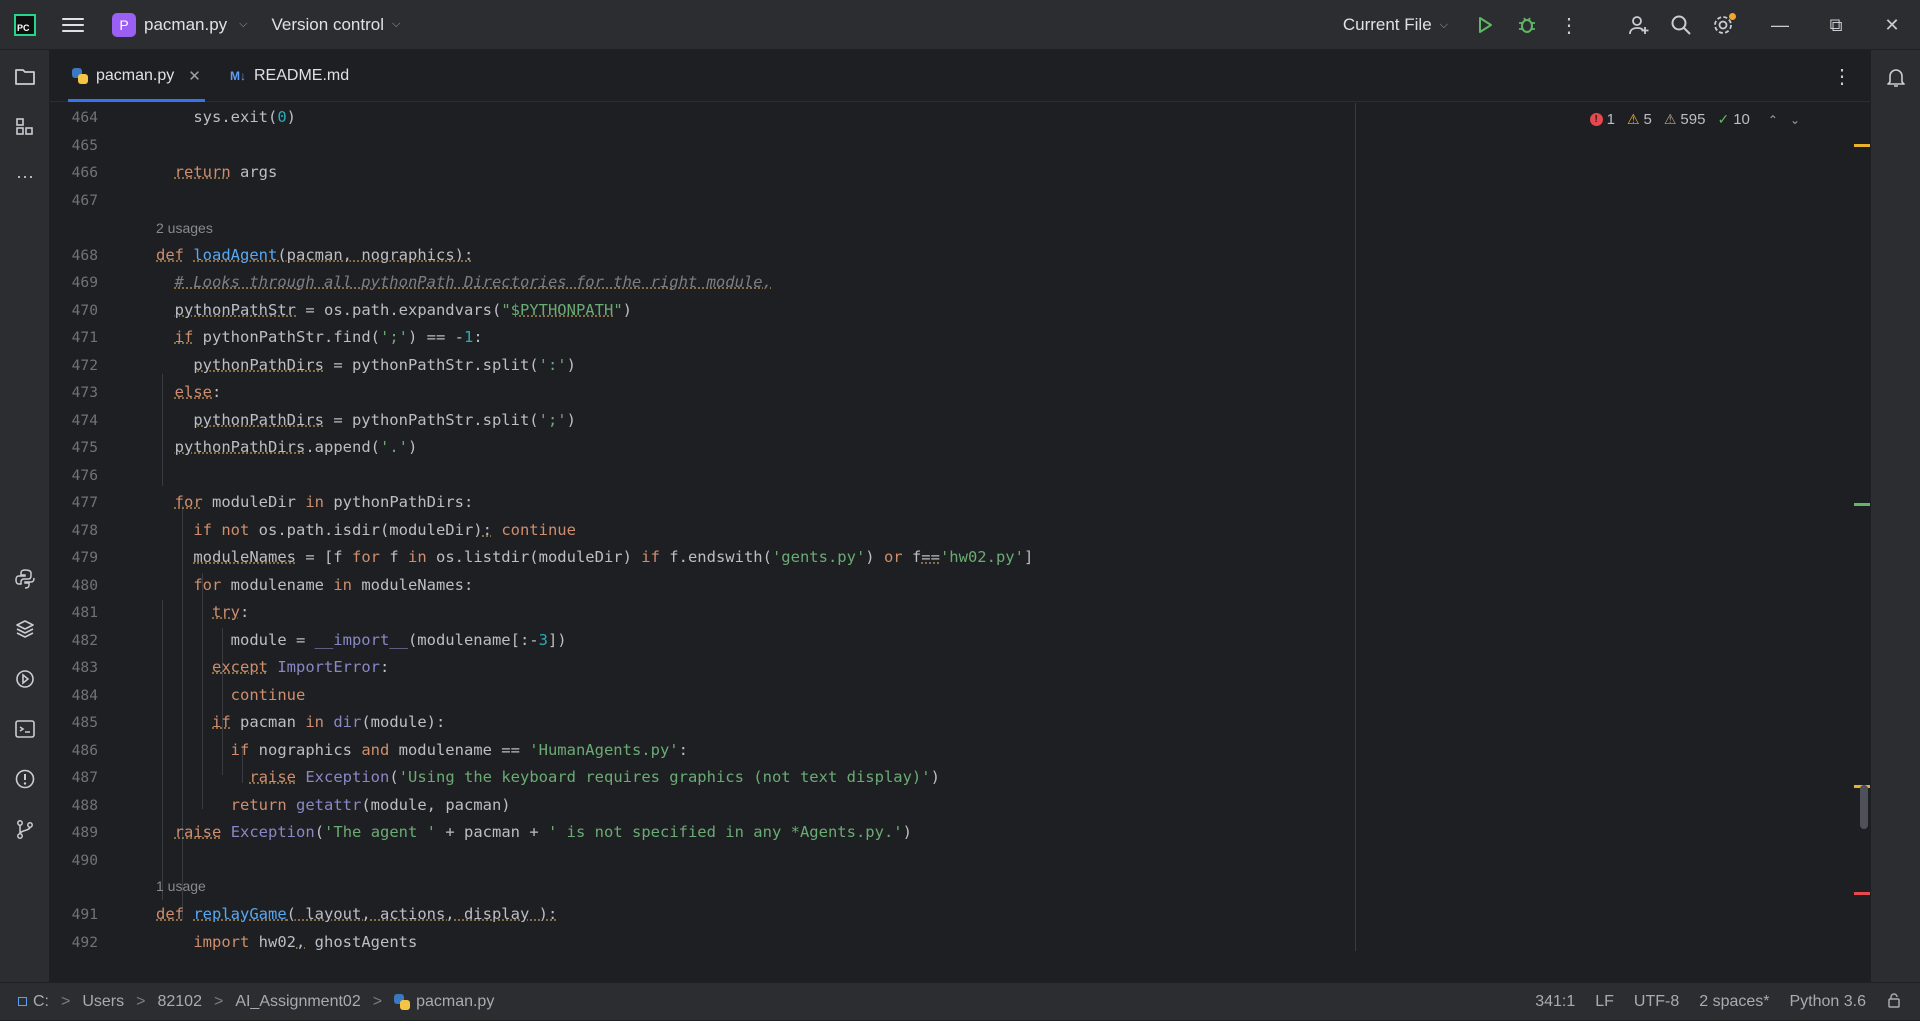 The width and height of the screenshot is (1920, 1021). Describe the element at coordinates (25, 77) in the screenshot. I see `project-folder-icon` at that location.